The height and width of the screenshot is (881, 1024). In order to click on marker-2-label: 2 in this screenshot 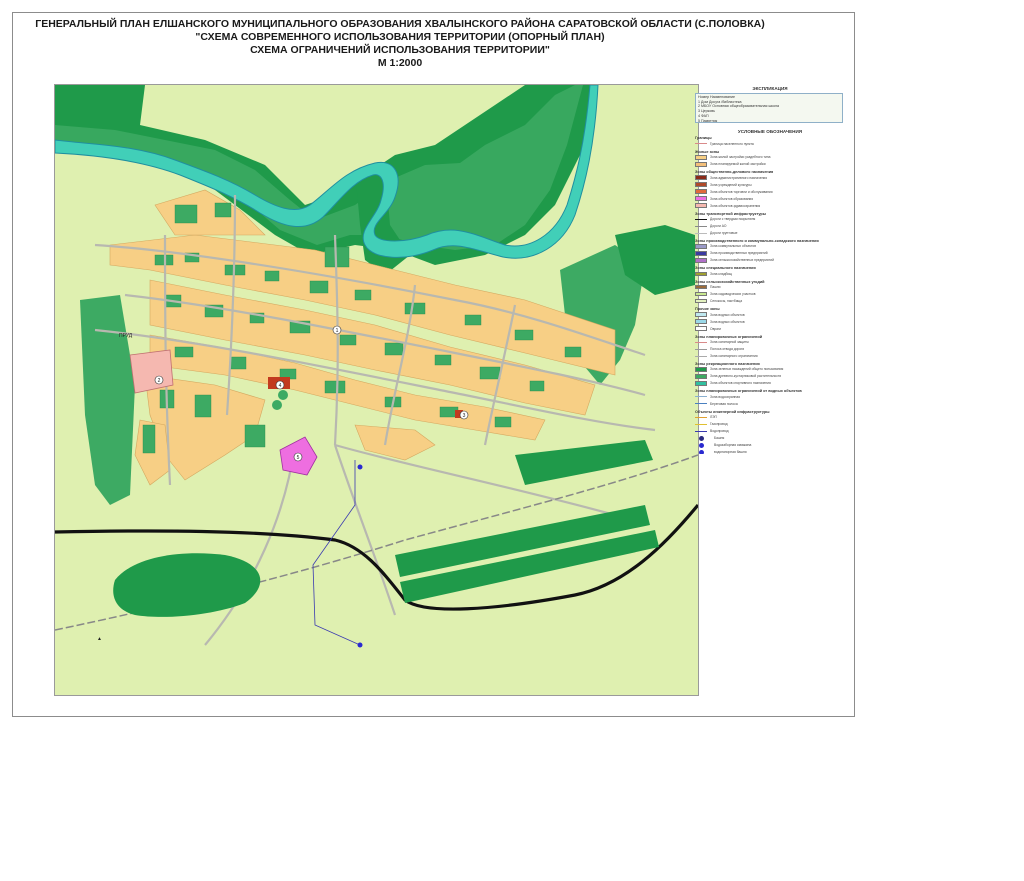, I will do `click(159, 381)`.